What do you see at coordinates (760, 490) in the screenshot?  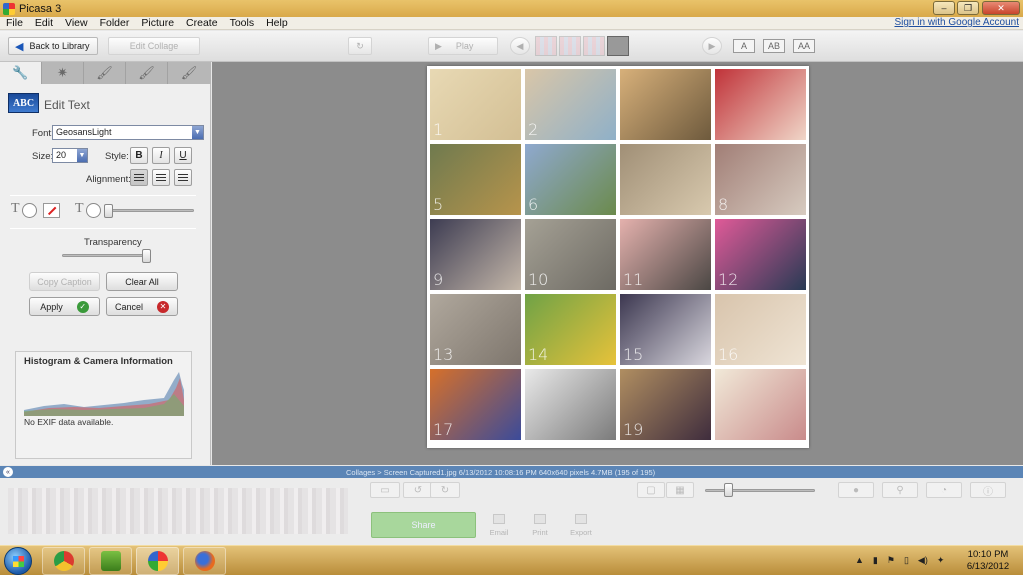 I see `zoom-slider` at bounding box center [760, 490].